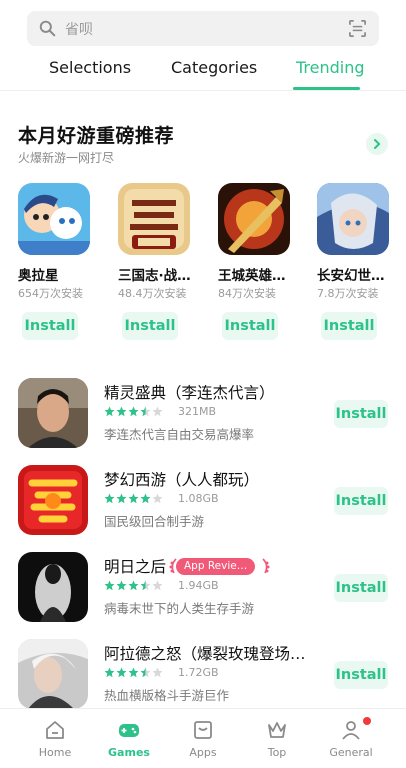 This screenshot has height=768, width=406. I want to click on app-name: 奥拉星, so click(38, 276).